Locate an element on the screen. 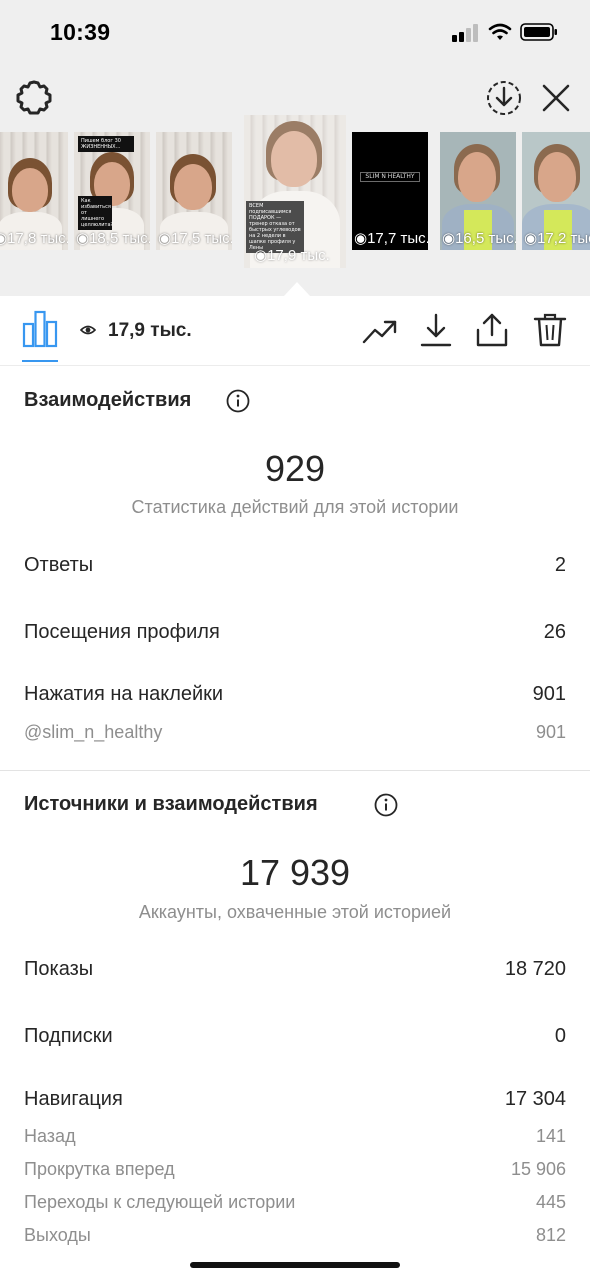 This screenshot has height=1280, width=590. sticker-mention-value: 901 is located at coordinates (550, 732).